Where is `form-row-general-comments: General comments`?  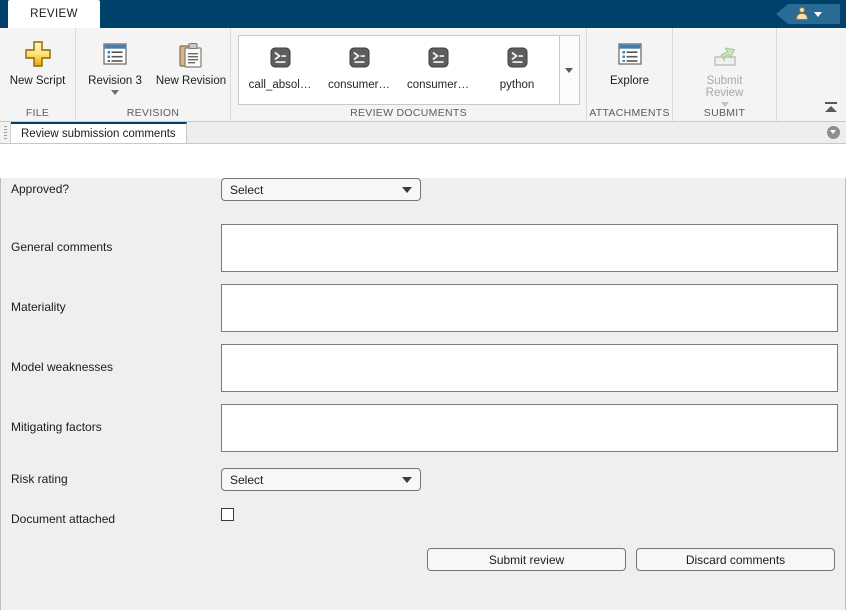
form-row-general-comments: General comments is located at coordinates (423, 248).